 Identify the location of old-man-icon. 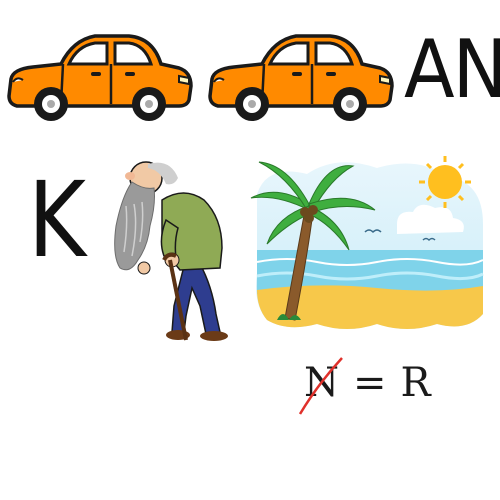
(171, 251).